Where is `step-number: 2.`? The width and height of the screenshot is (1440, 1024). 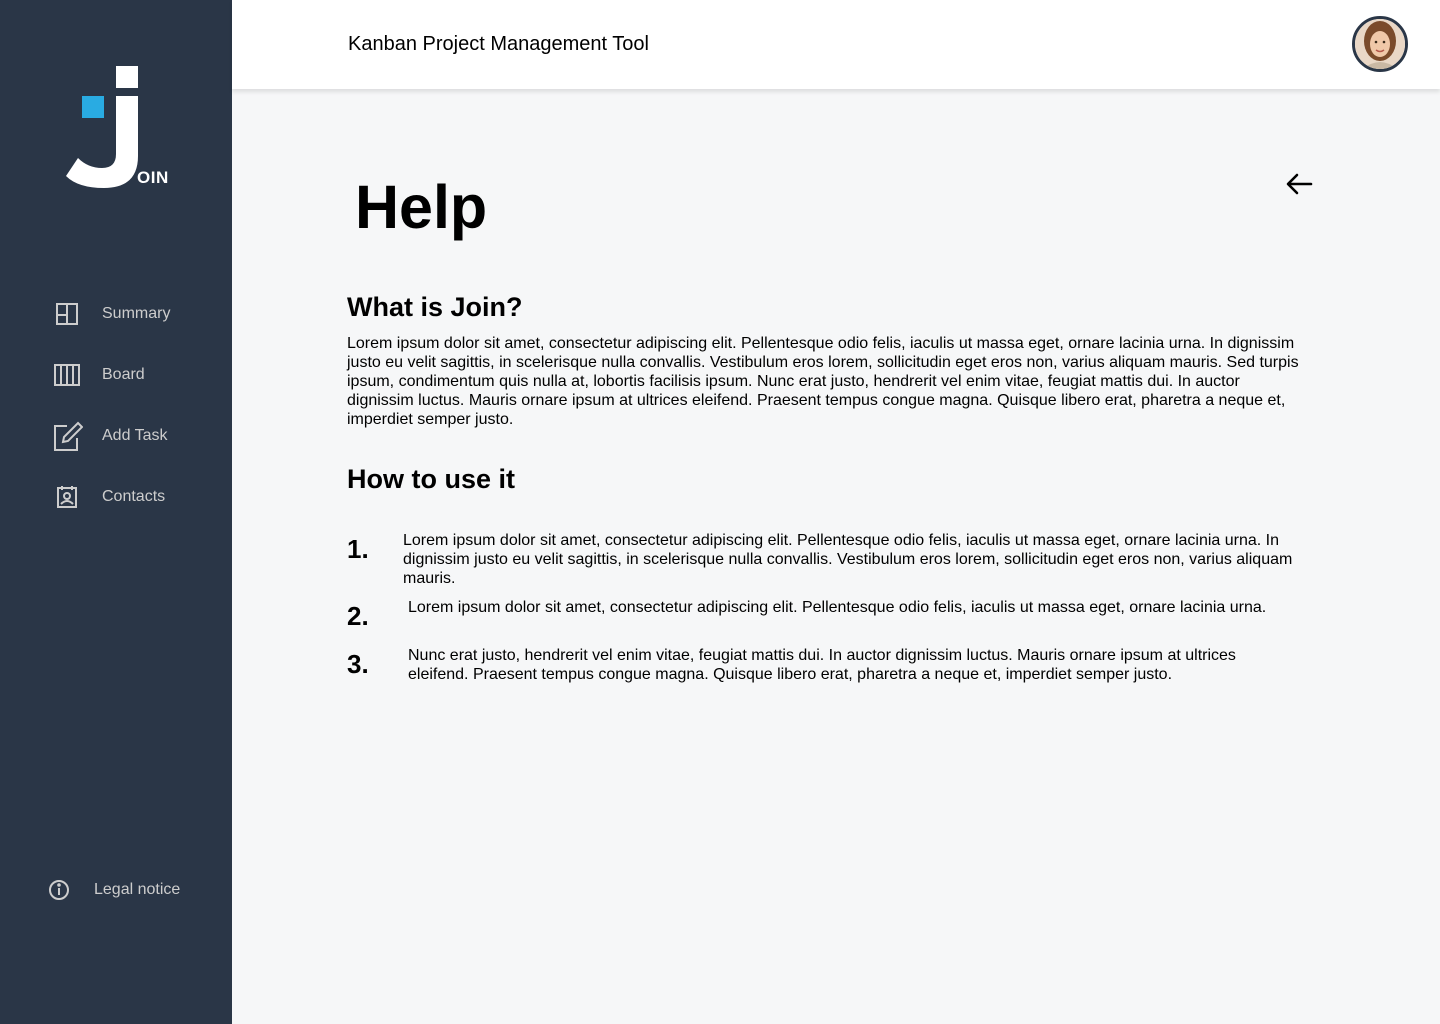 step-number: 2. is located at coordinates (358, 616).